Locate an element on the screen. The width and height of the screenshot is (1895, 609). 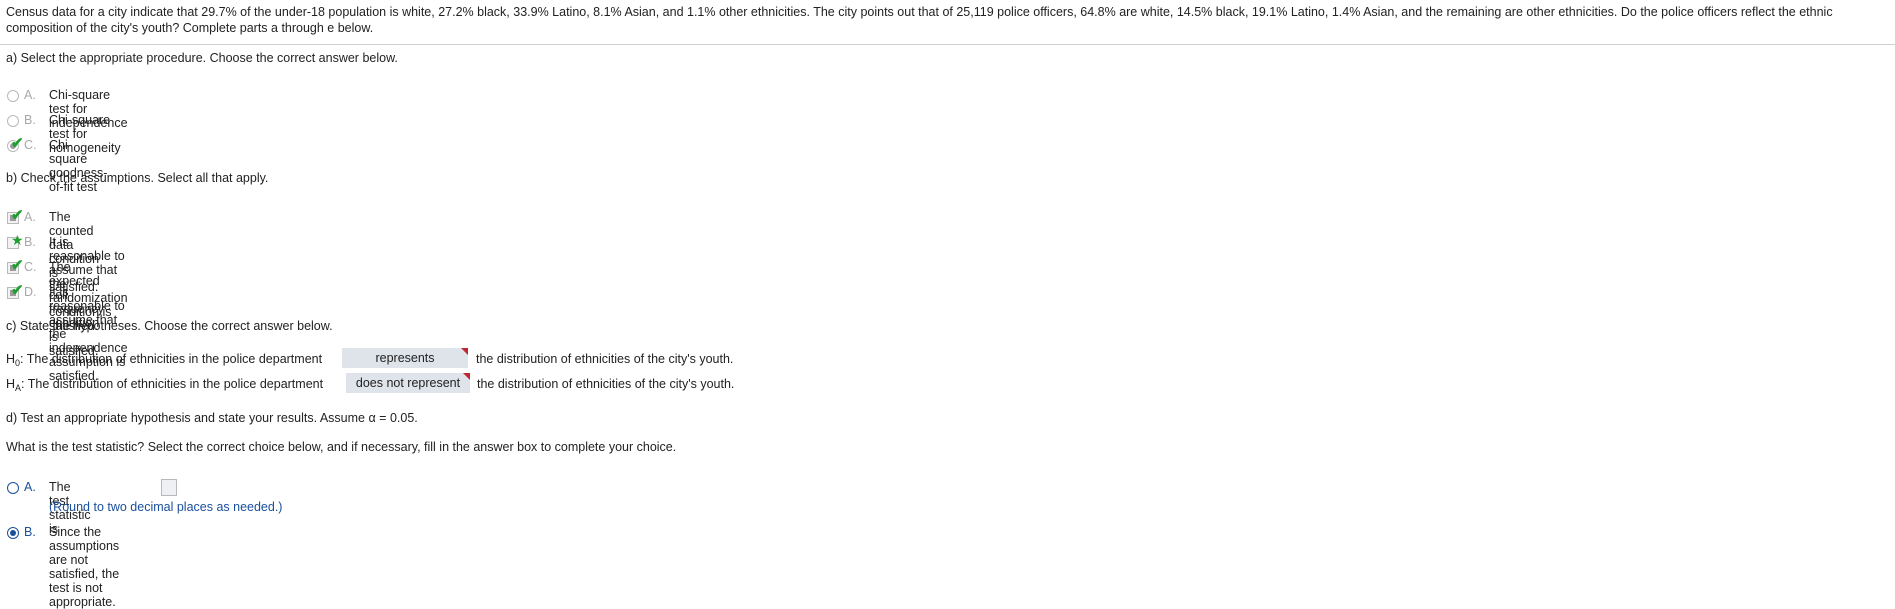
star-icon: ★ is located at coordinates (17, 240).